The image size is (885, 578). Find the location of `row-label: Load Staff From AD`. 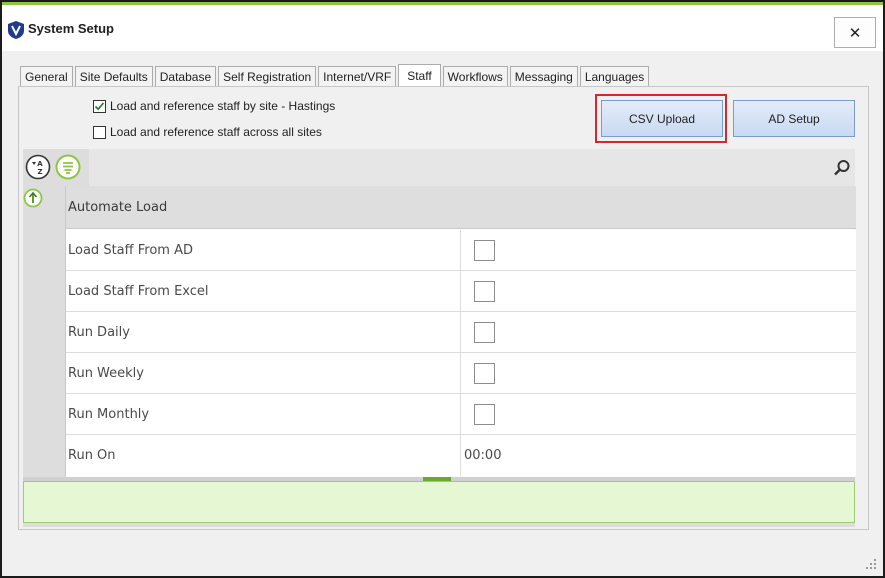

row-label: Load Staff From AD is located at coordinates (264, 250).